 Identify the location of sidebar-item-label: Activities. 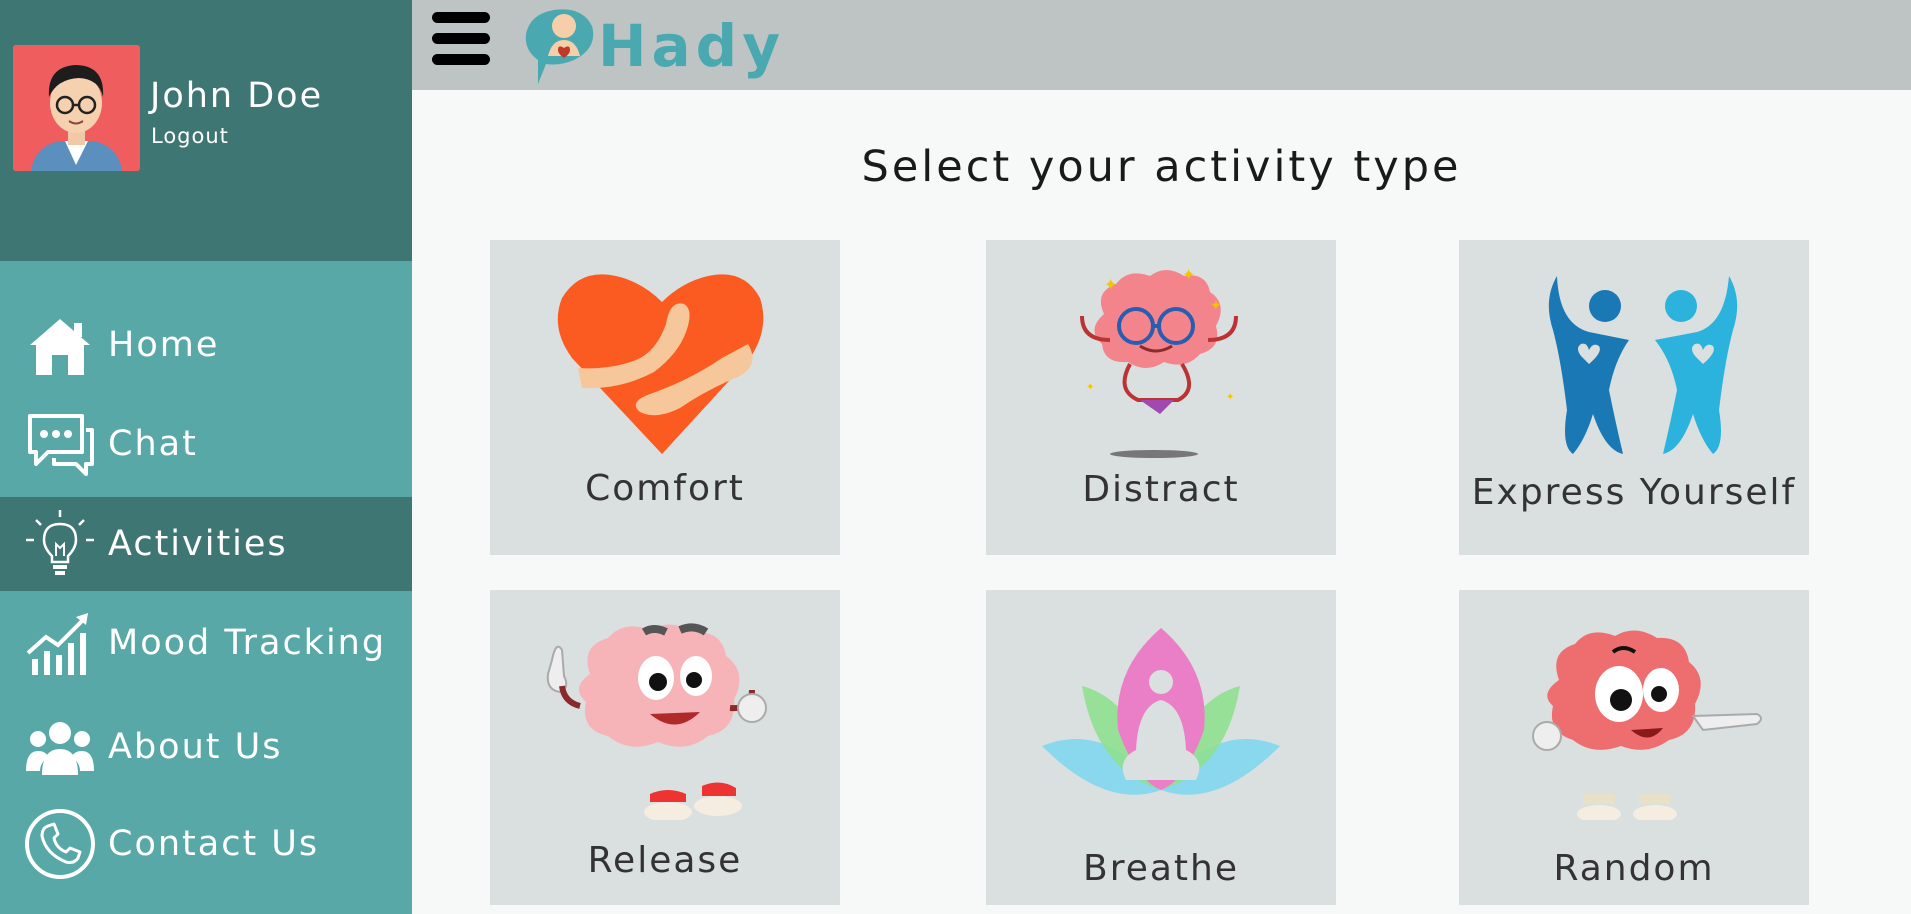
(198, 544).